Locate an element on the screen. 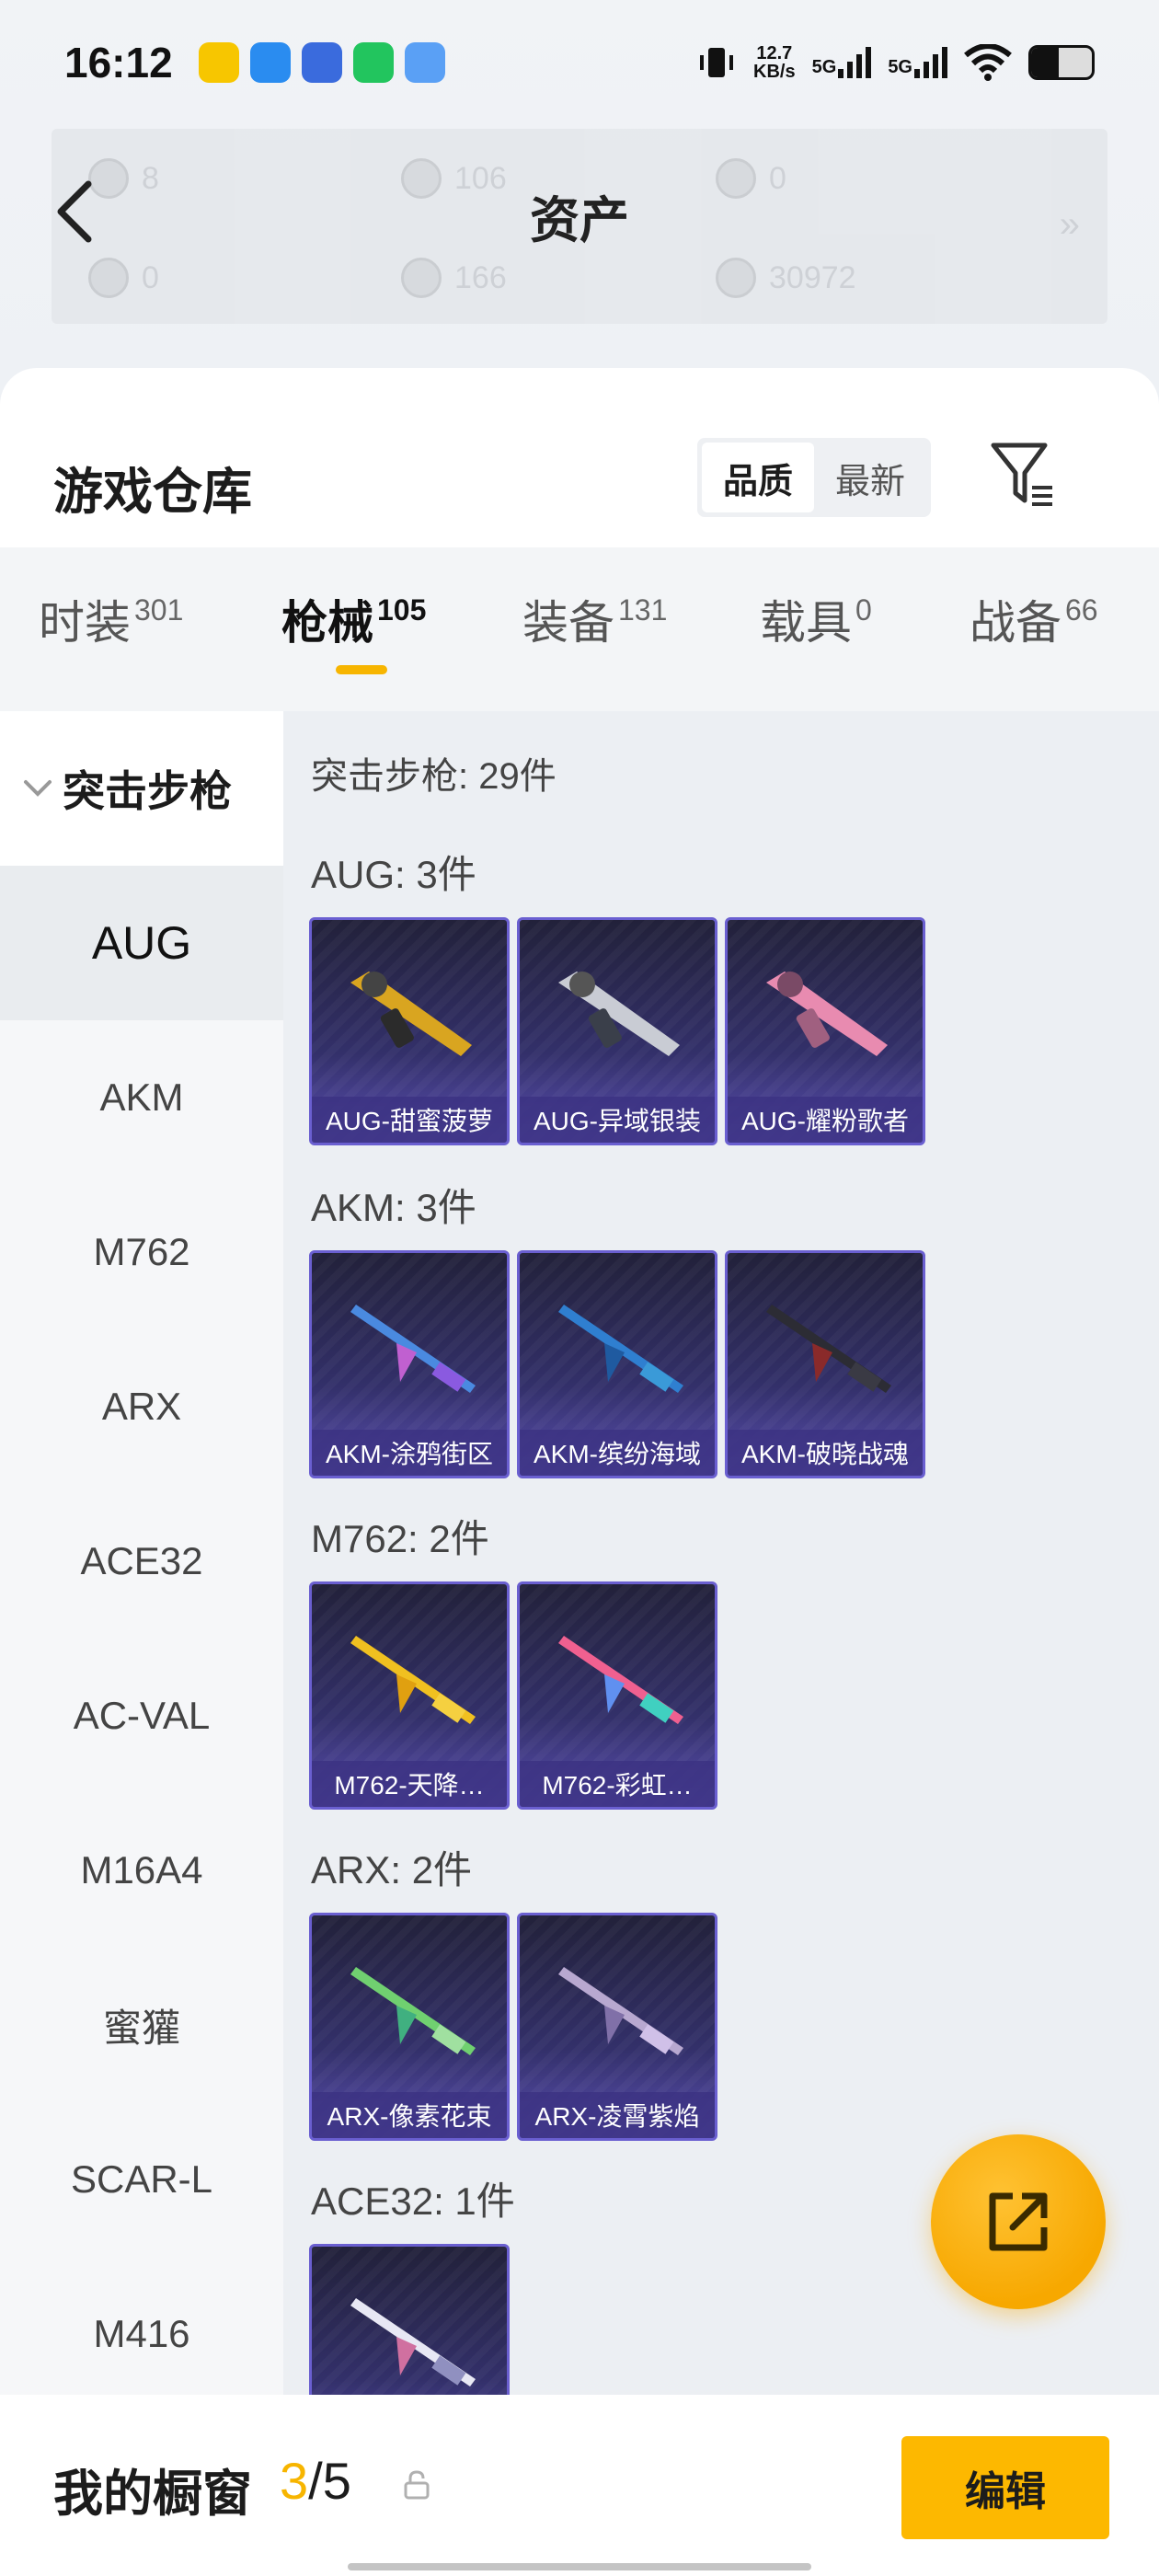 The width and height of the screenshot is (1159, 2576). share-fab is located at coordinates (1018, 2221).